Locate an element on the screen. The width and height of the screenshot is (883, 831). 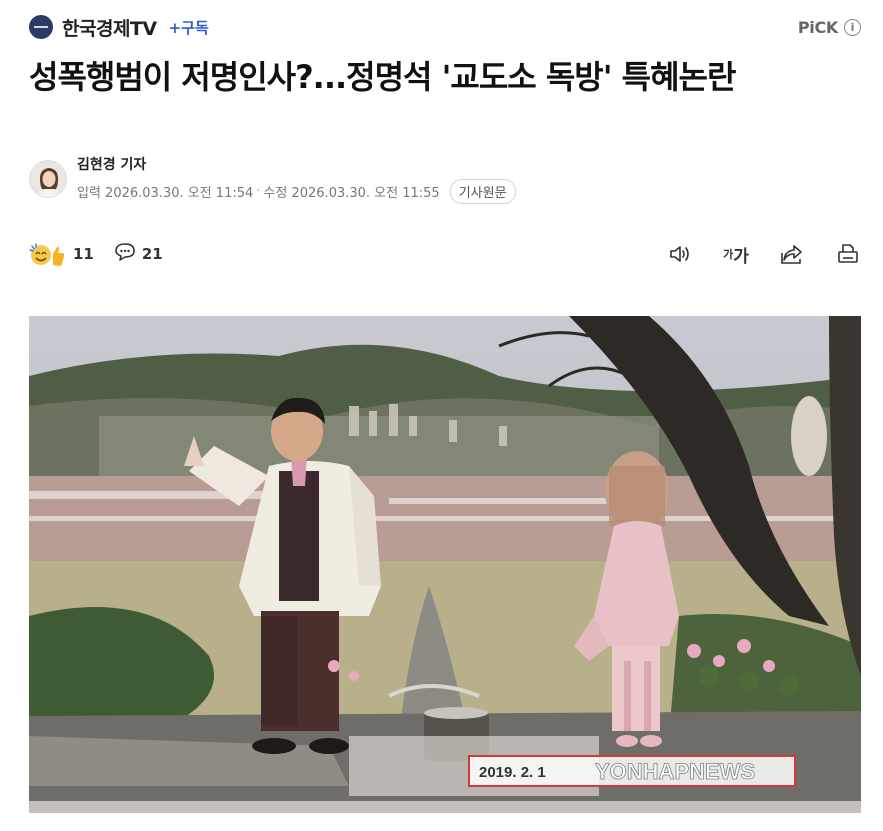
press-name: 한국경제TV is located at coordinates (109, 27).